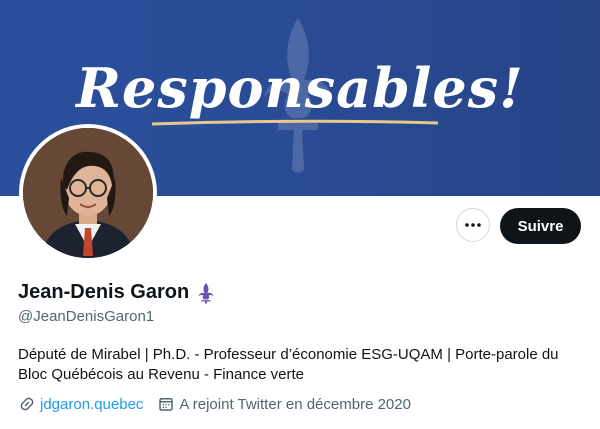  I want to click on website-item: jdgaron.quebec, so click(80, 404).